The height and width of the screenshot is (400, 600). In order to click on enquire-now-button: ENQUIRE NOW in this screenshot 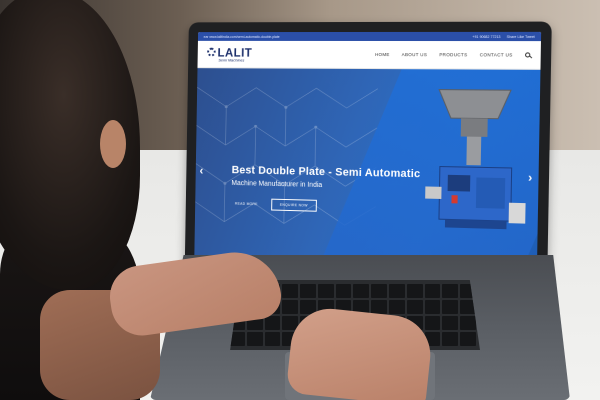, I will do `click(294, 205)`.